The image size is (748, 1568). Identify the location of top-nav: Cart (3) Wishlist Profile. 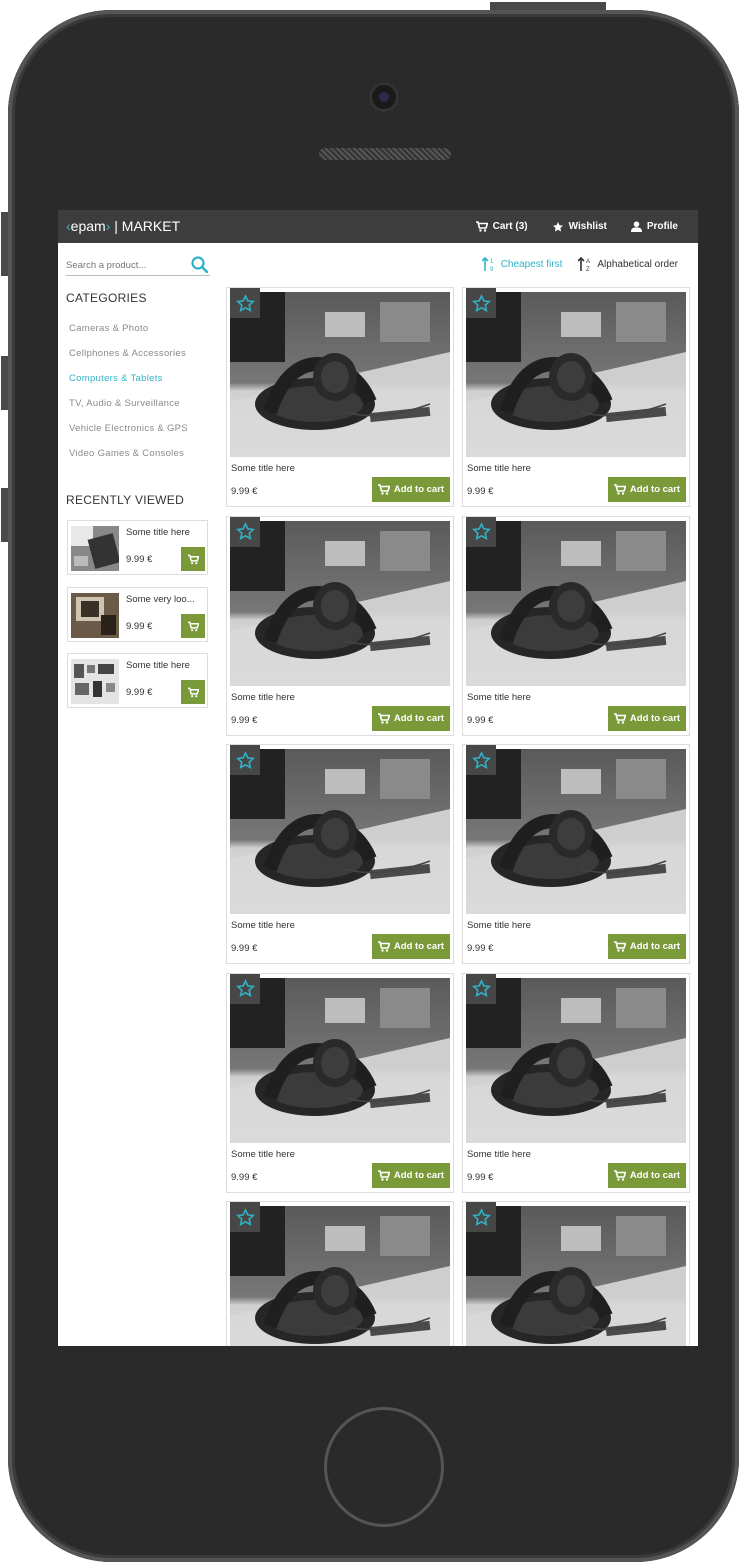
(576, 226).